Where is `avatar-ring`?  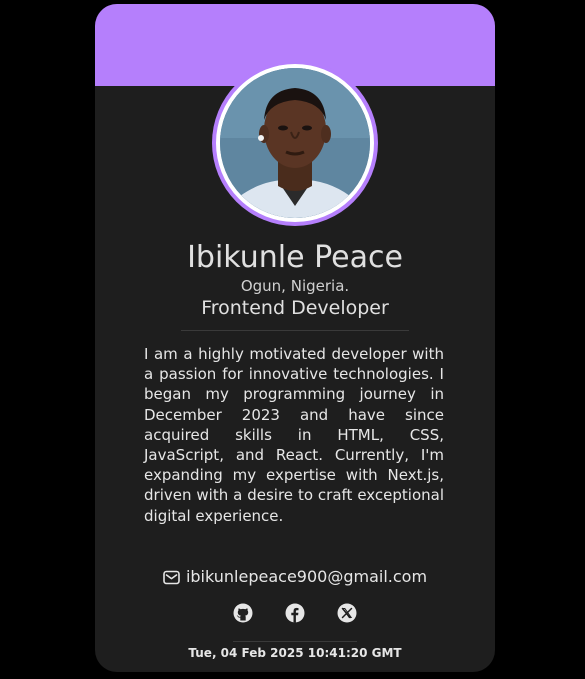
avatar-ring is located at coordinates (295, 143).